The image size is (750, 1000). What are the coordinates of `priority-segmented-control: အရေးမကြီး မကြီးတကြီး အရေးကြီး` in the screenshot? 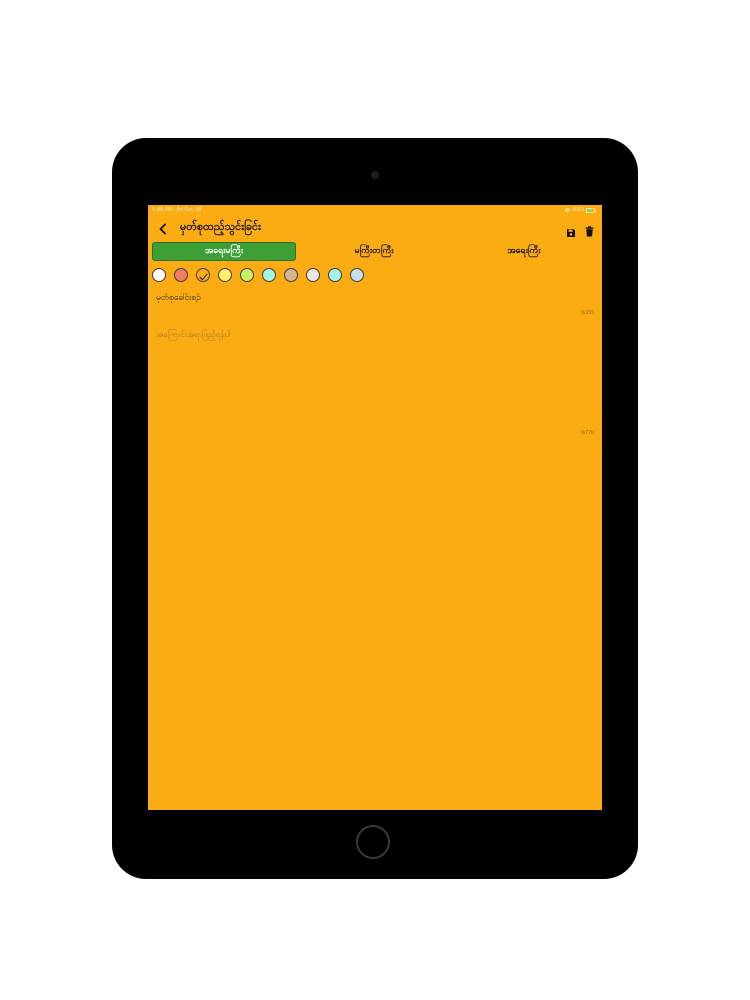 It's located at (375, 251).